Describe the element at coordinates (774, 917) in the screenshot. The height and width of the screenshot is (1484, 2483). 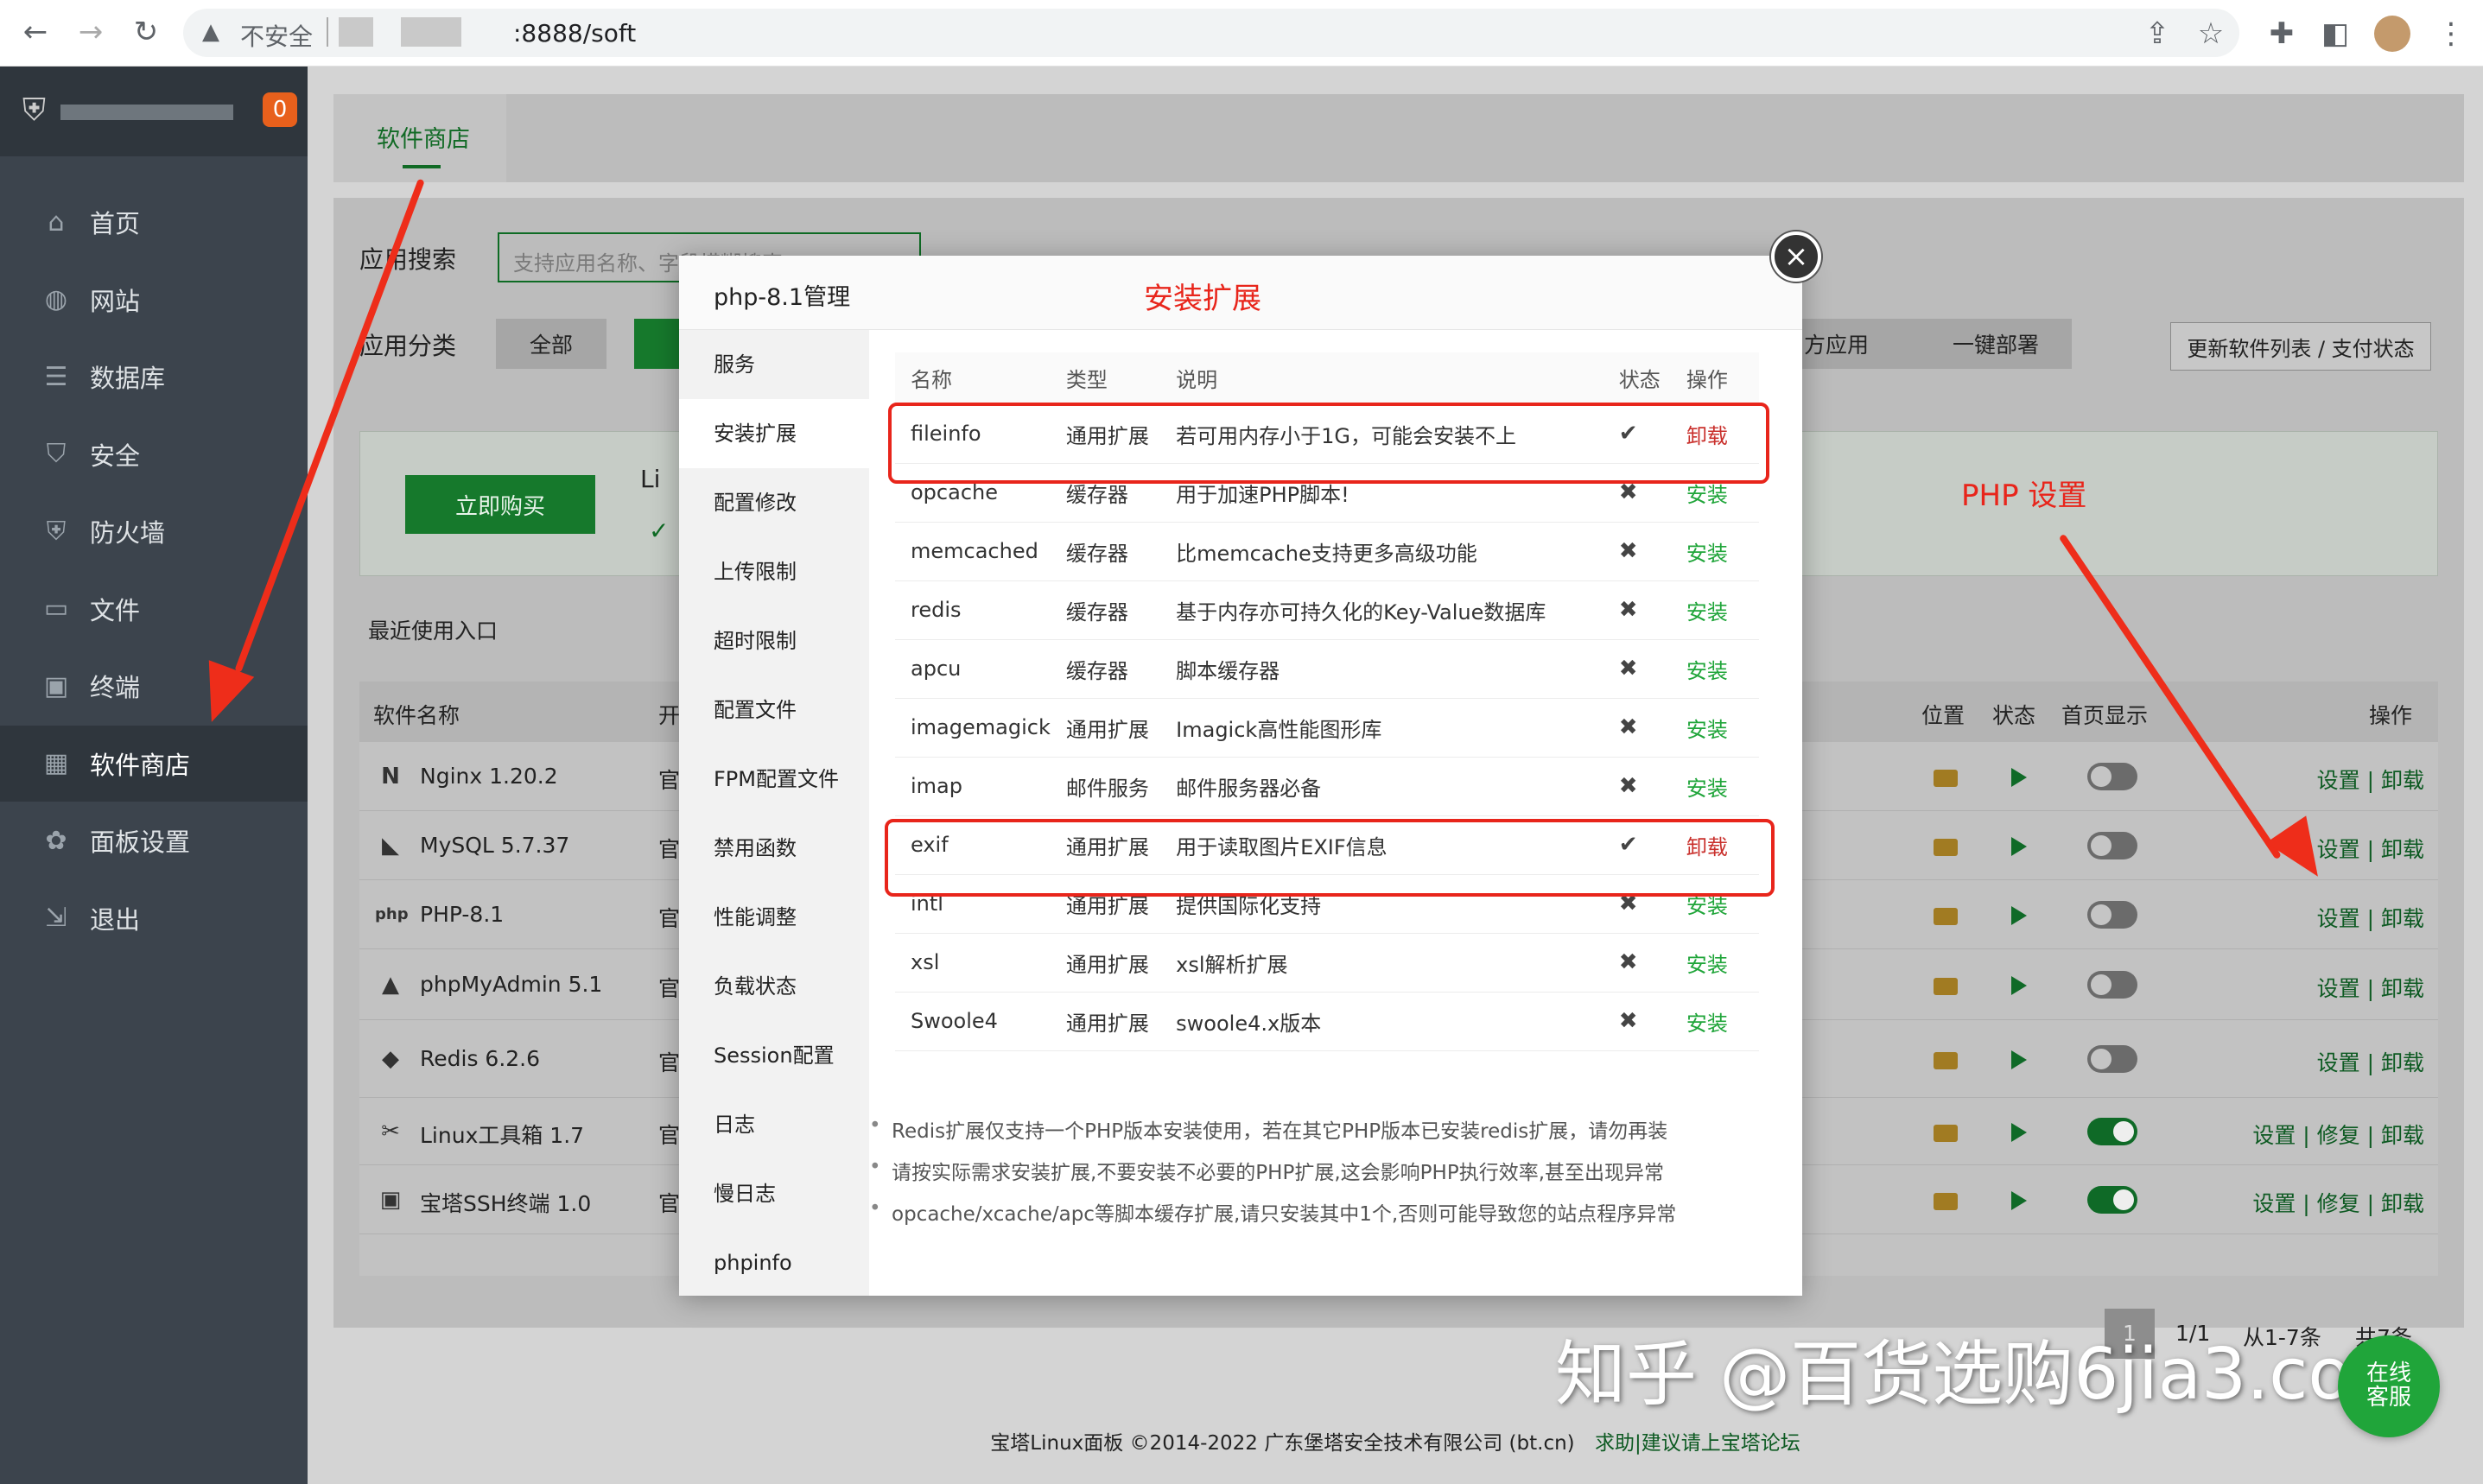
I see `dialog-menu-item: 性能调整` at that location.